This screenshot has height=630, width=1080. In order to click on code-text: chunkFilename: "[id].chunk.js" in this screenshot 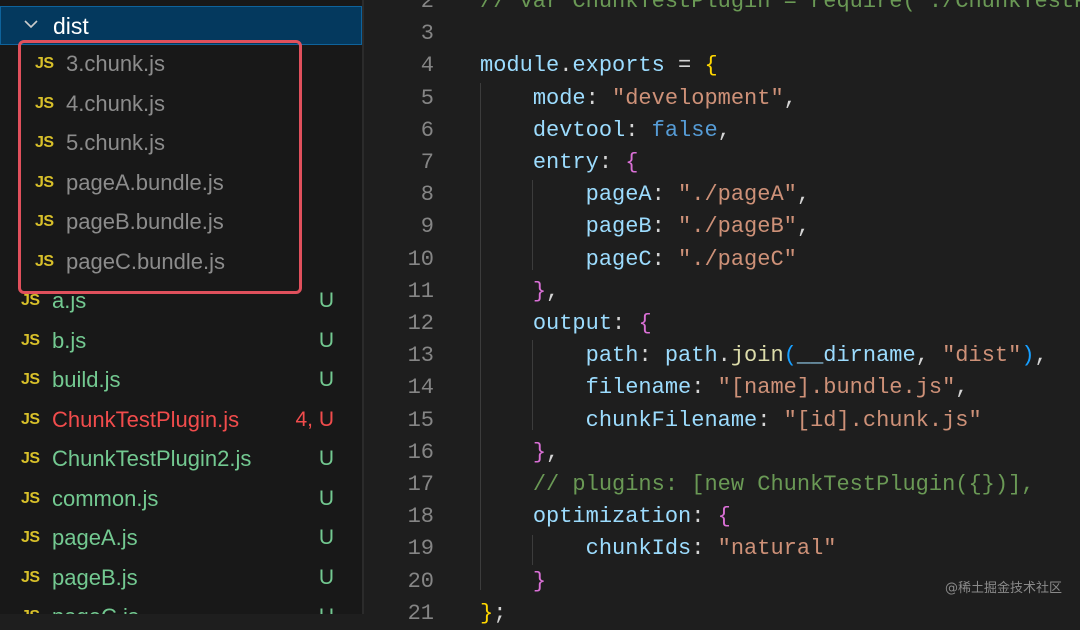, I will do `click(731, 421)`.